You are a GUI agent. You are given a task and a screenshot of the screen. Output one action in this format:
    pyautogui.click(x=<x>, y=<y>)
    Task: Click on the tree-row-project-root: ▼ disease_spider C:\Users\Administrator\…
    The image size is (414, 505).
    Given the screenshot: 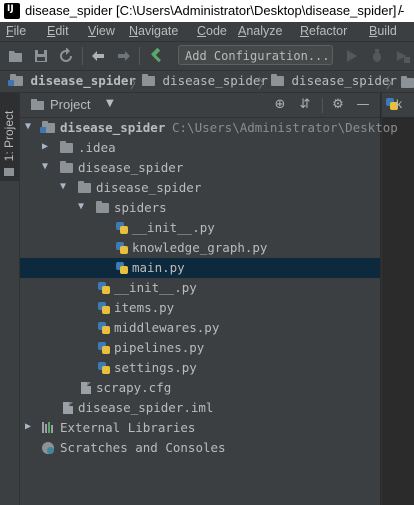 What is the action you would take?
    pyautogui.click(x=209, y=128)
    